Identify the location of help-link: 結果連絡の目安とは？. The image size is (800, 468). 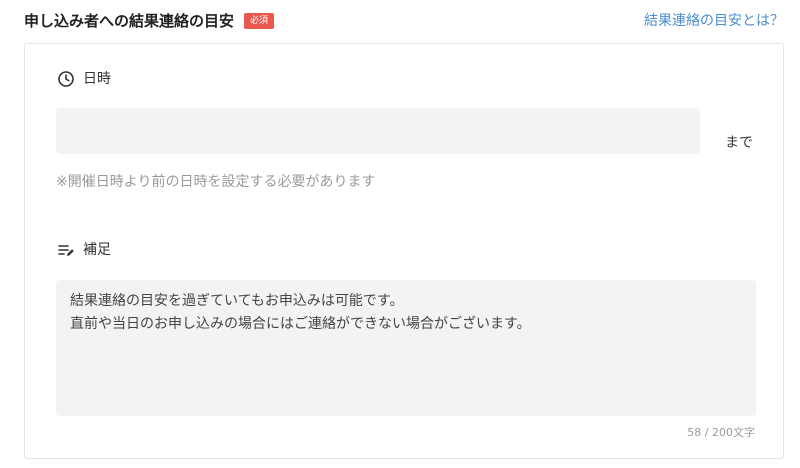
(714, 21).